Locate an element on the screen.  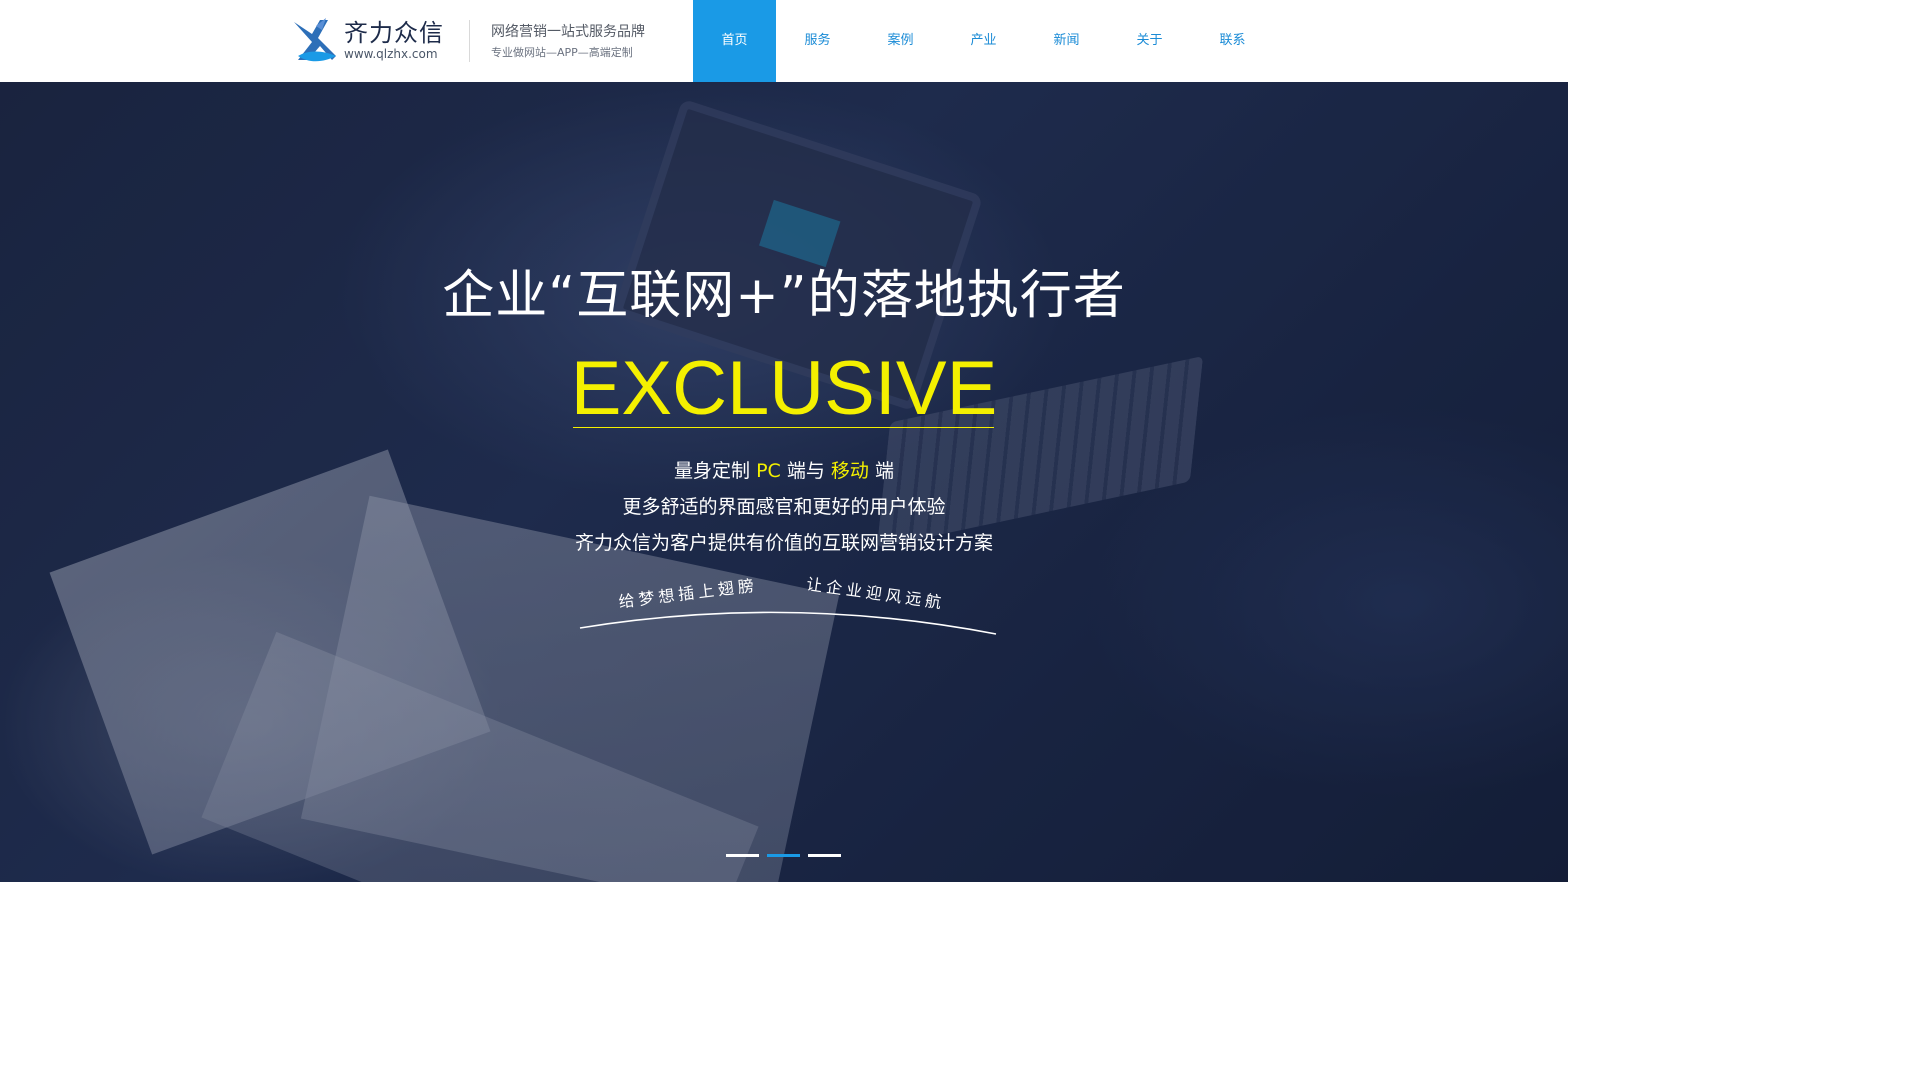
nav-item-industry: 产业 is located at coordinates (983, 41).